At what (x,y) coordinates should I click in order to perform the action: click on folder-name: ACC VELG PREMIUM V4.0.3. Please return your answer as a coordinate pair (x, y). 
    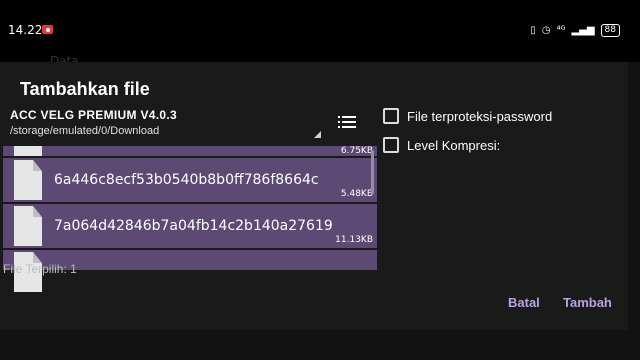
    Looking at the image, I should click on (93, 115).